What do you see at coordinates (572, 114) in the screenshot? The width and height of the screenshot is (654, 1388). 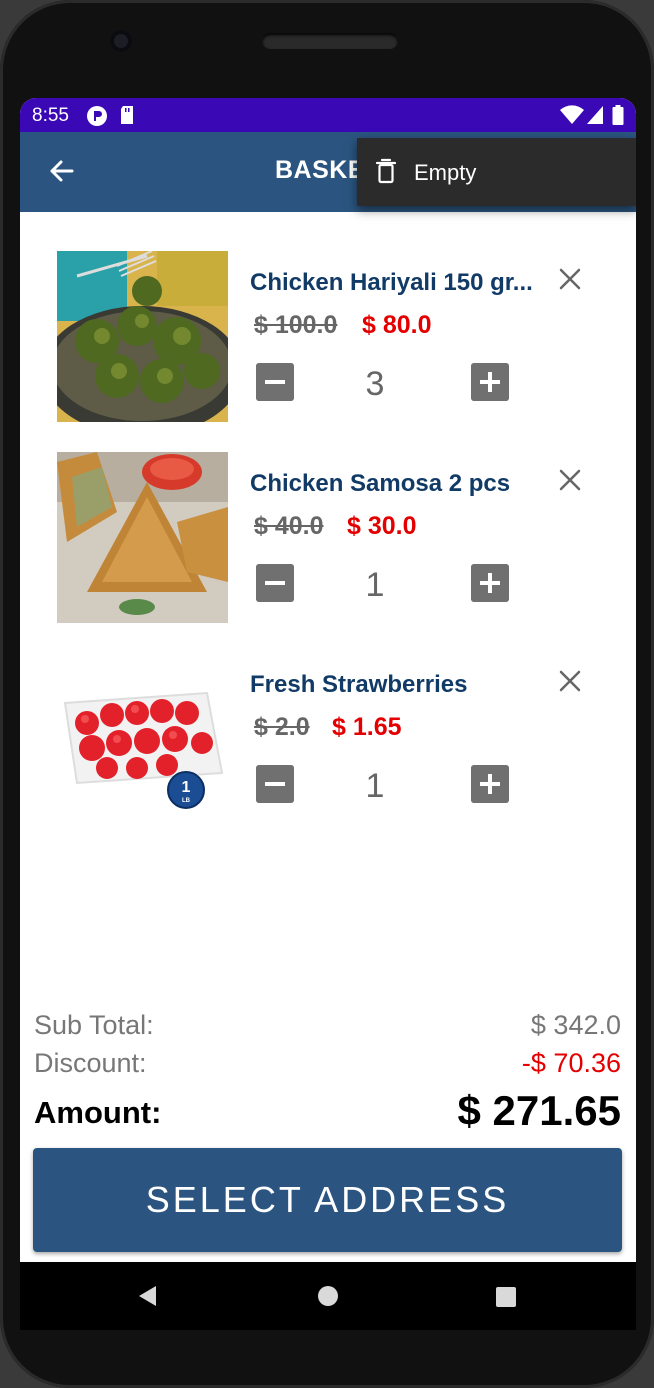 I see `wifi-icon` at bounding box center [572, 114].